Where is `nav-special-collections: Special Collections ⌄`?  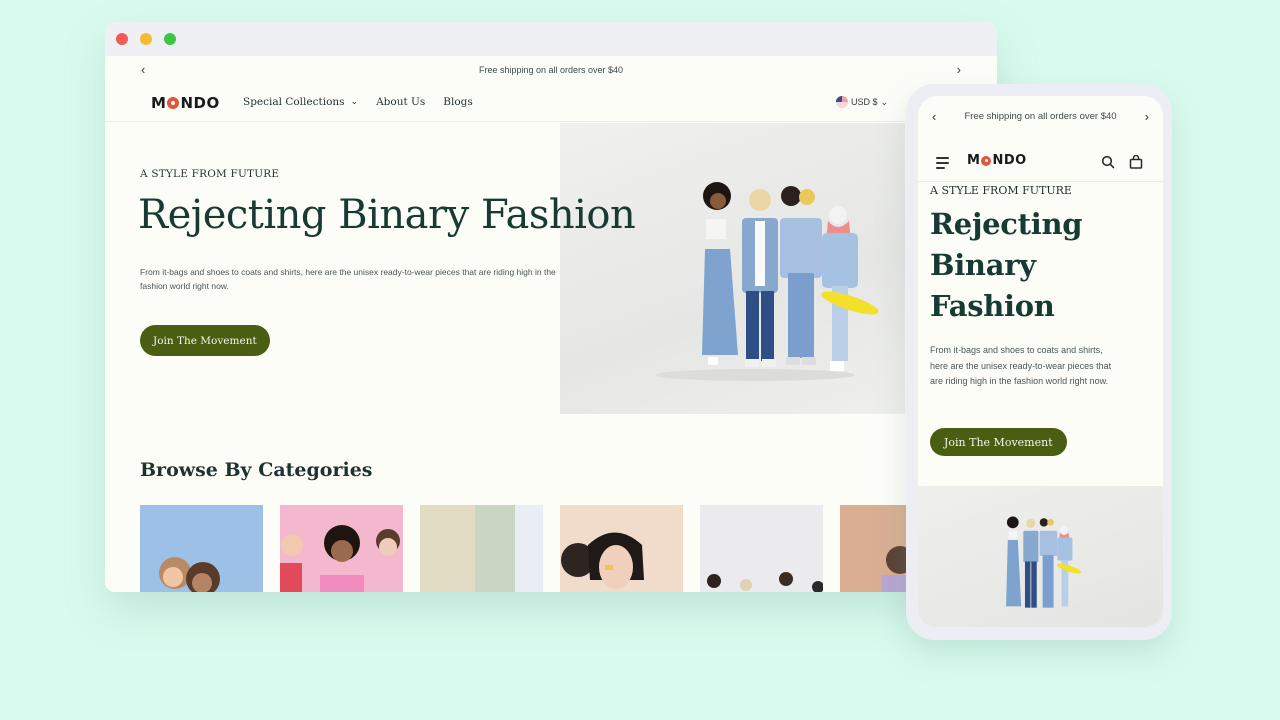 nav-special-collections: Special Collections ⌄ is located at coordinates (300, 102).